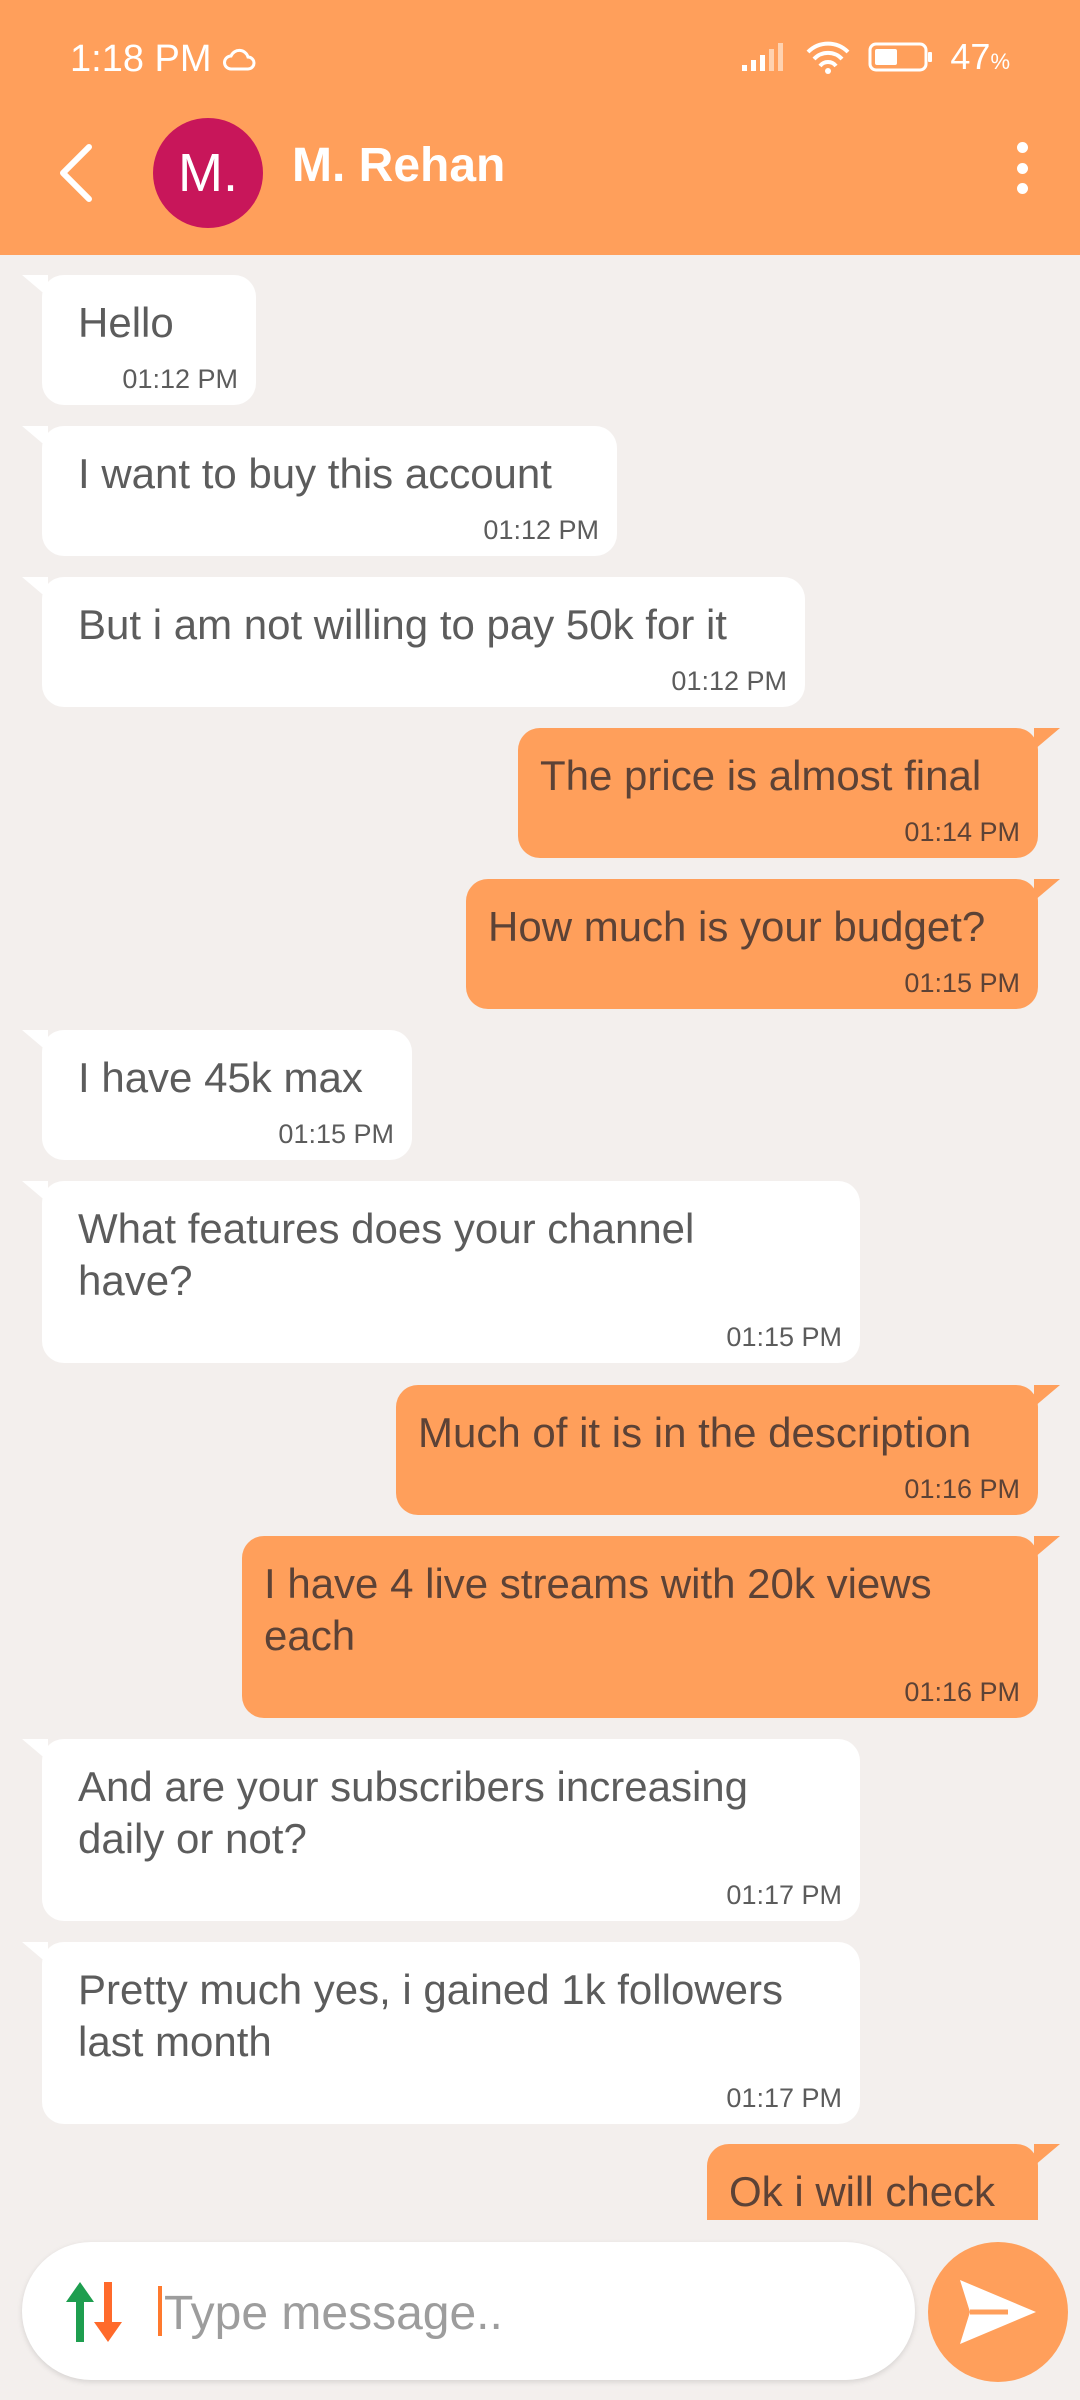  What do you see at coordinates (315, 473) in the screenshot?
I see `message-text: I want to buy this account` at bounding box center [315, 473].